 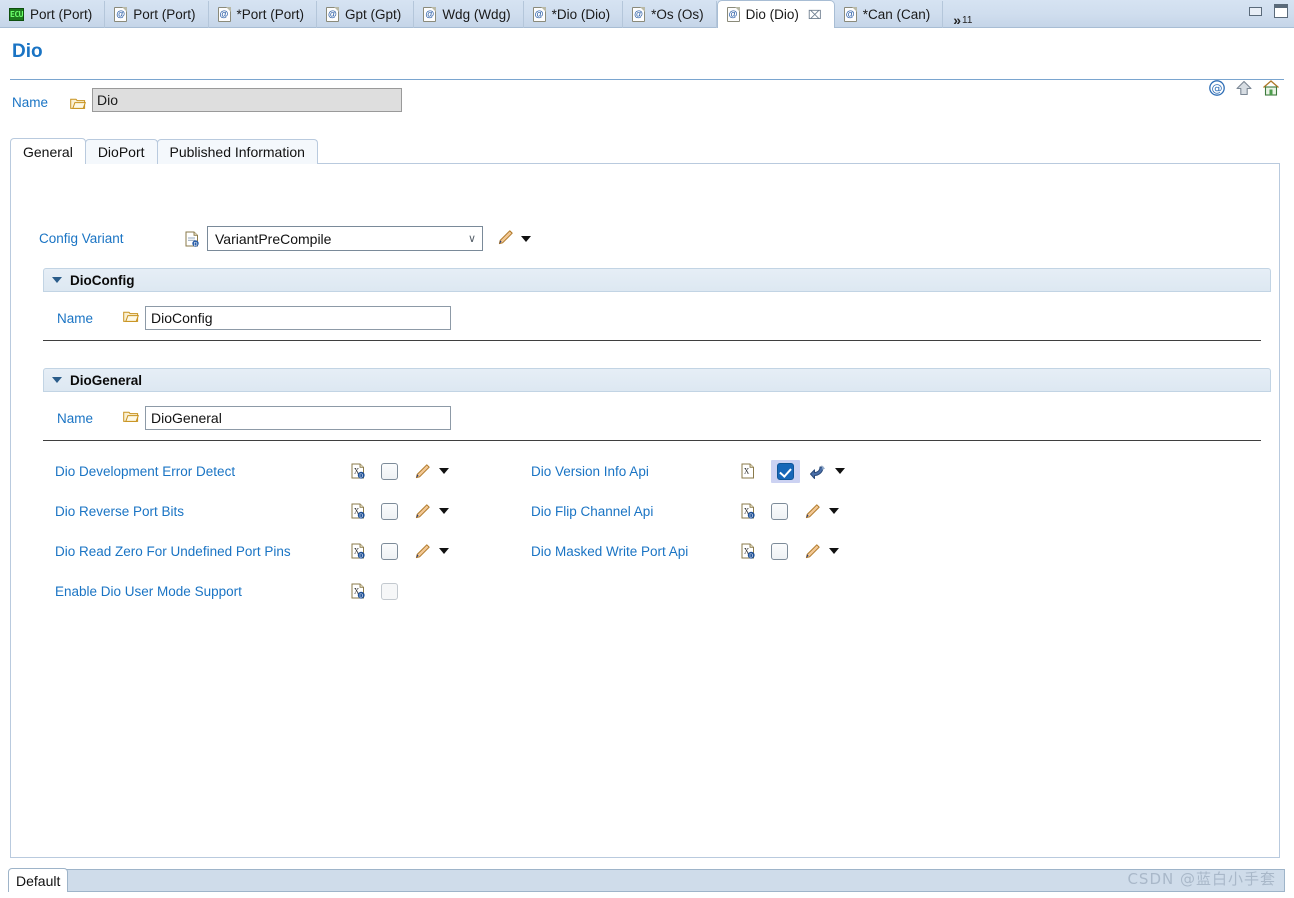 What do you see at coordinates (1201, 879) in the screenshot?
I see `watermark-text: CSDN @蓝白小手套` at bounding box center [1201, 879].